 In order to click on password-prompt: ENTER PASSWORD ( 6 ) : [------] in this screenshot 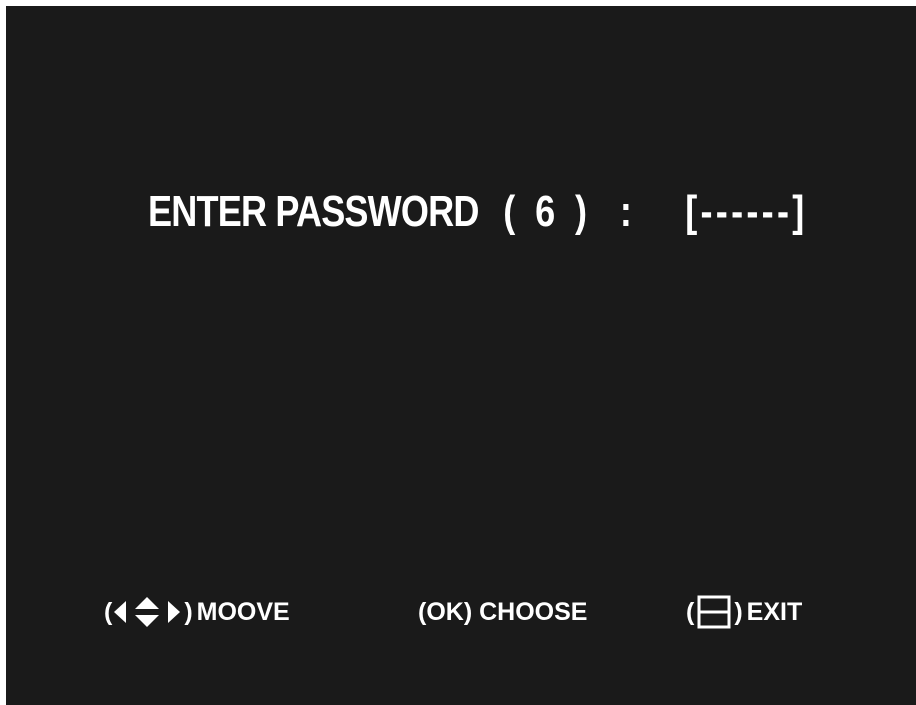, I will do `click(478, 212)`.